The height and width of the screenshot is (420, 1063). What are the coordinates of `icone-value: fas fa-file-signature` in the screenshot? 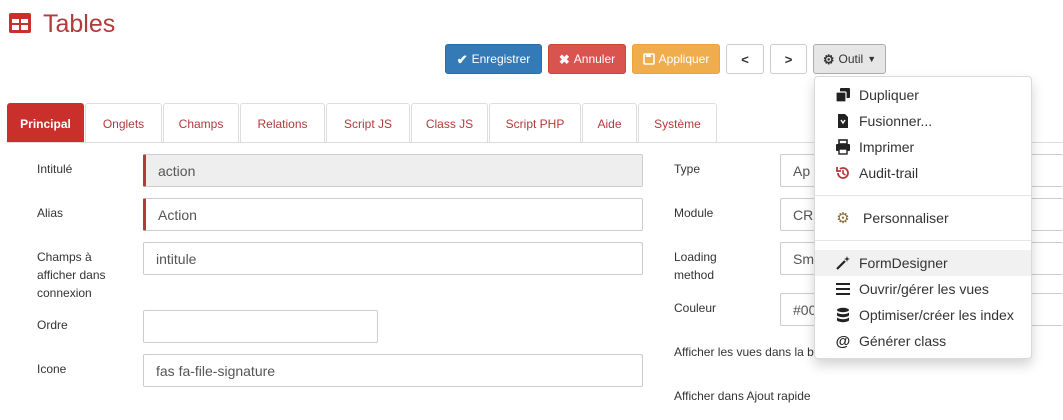 It's located at (216, 370).